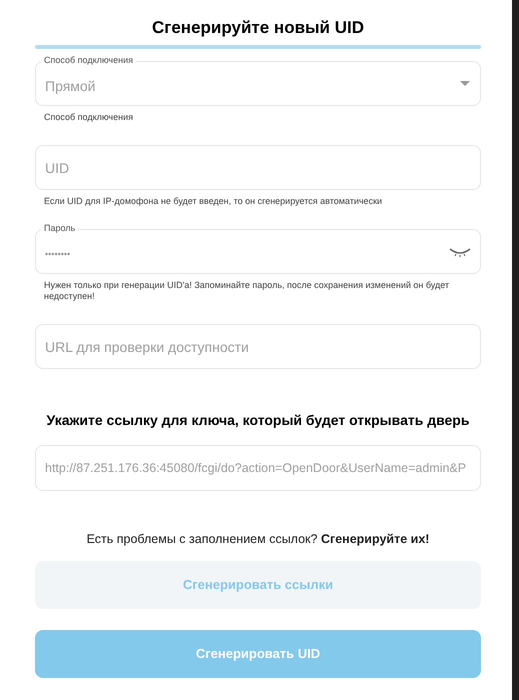 Image resolution: width=519 pixels, height=700 pixels. I want to click on dialog-title: Сгенерируйте новый UID, so click(257, 28).